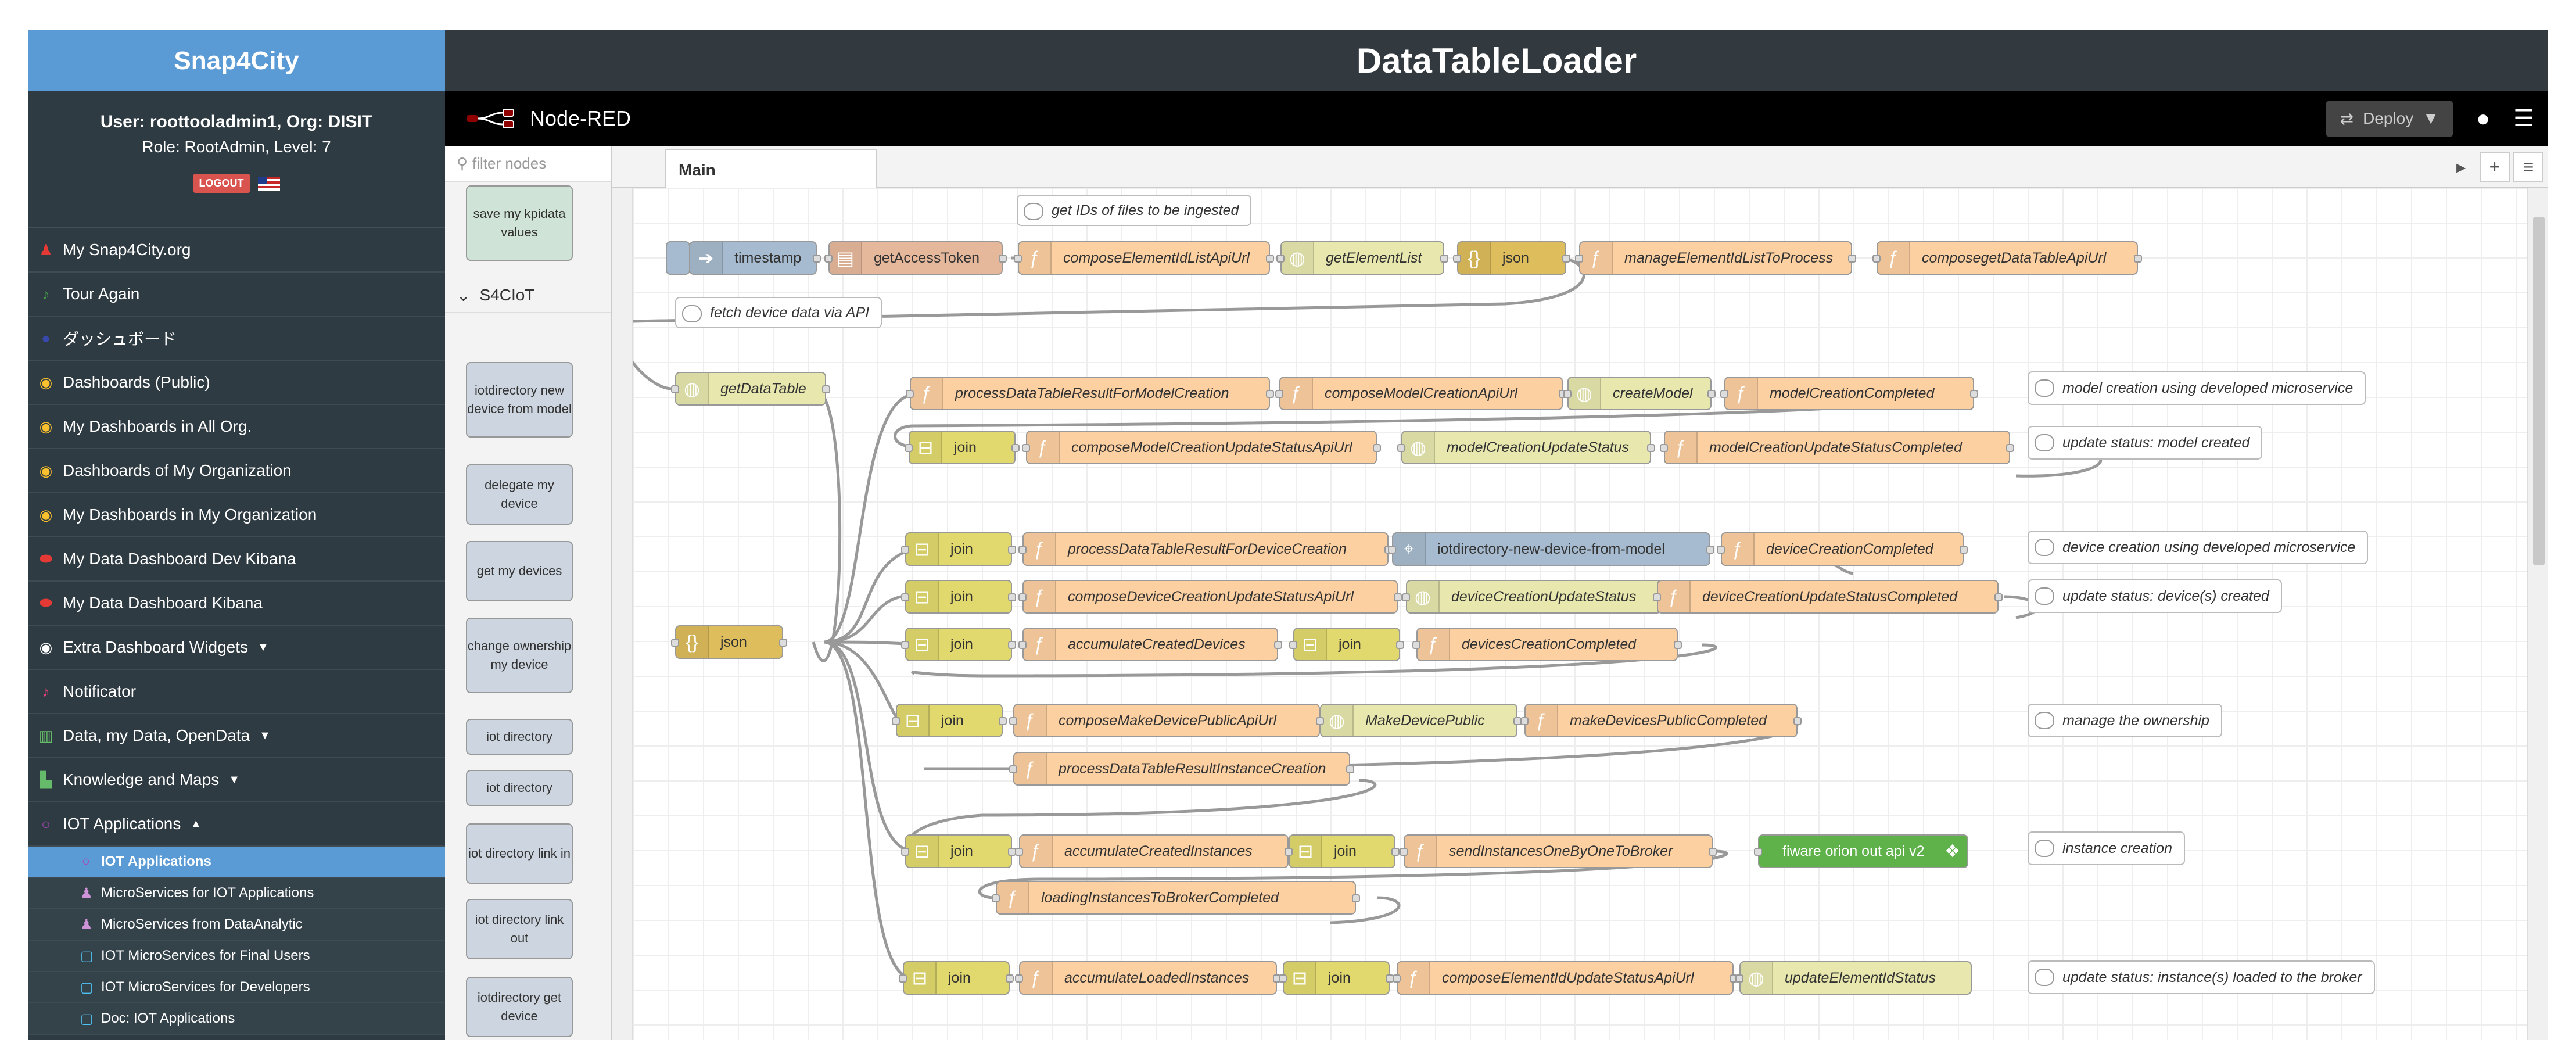  Describe the element at coordinates (678, 258) in the screenshot. I see `inject-button` at that location.